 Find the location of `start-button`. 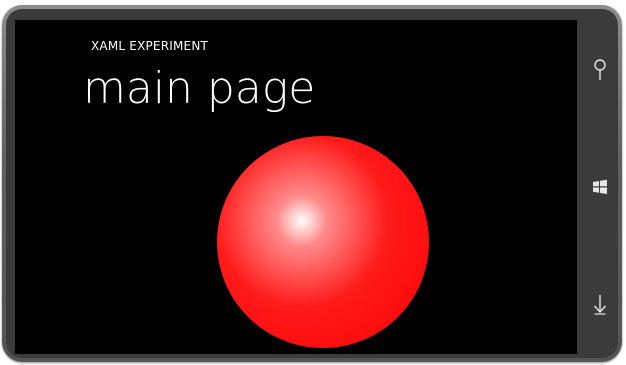

start-button is located at coordinates (600, 187).